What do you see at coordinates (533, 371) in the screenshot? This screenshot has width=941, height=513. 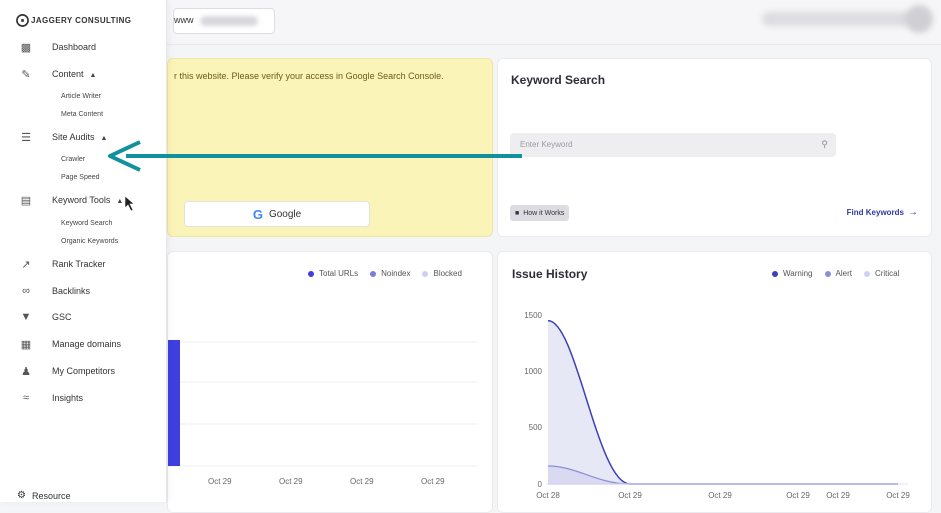 I see `y-tick-label: 1000` at bounding box center [533, 371].